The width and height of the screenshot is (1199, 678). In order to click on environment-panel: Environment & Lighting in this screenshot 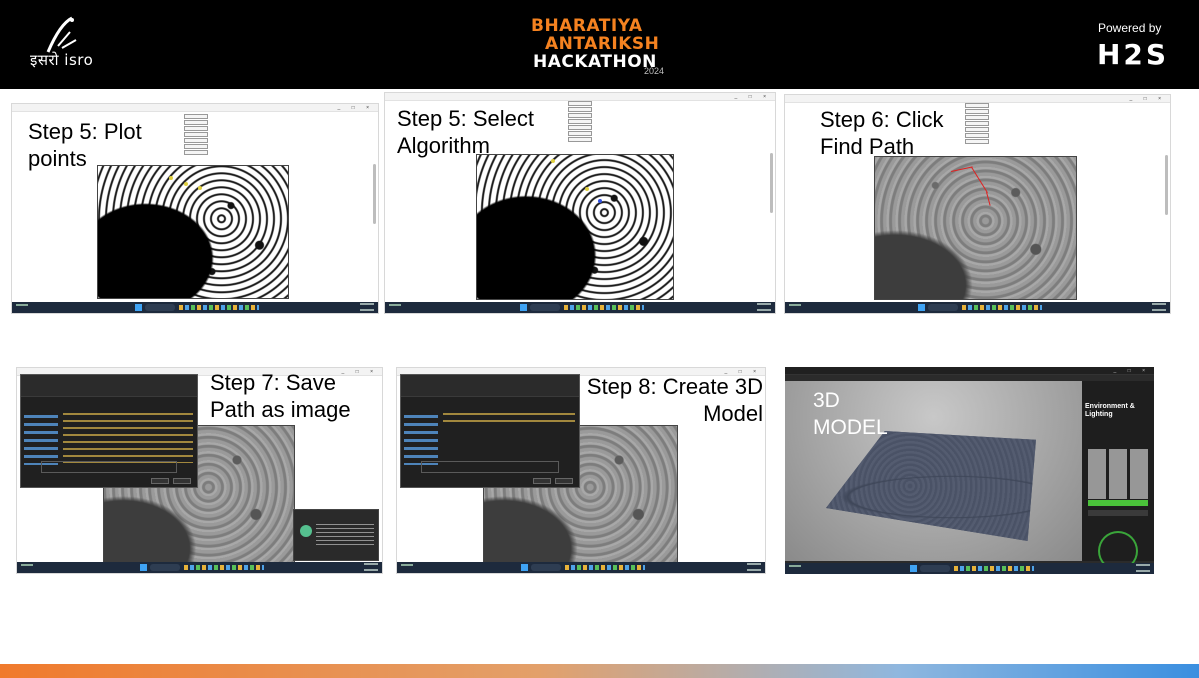, I will do `click(1118, 476)`.